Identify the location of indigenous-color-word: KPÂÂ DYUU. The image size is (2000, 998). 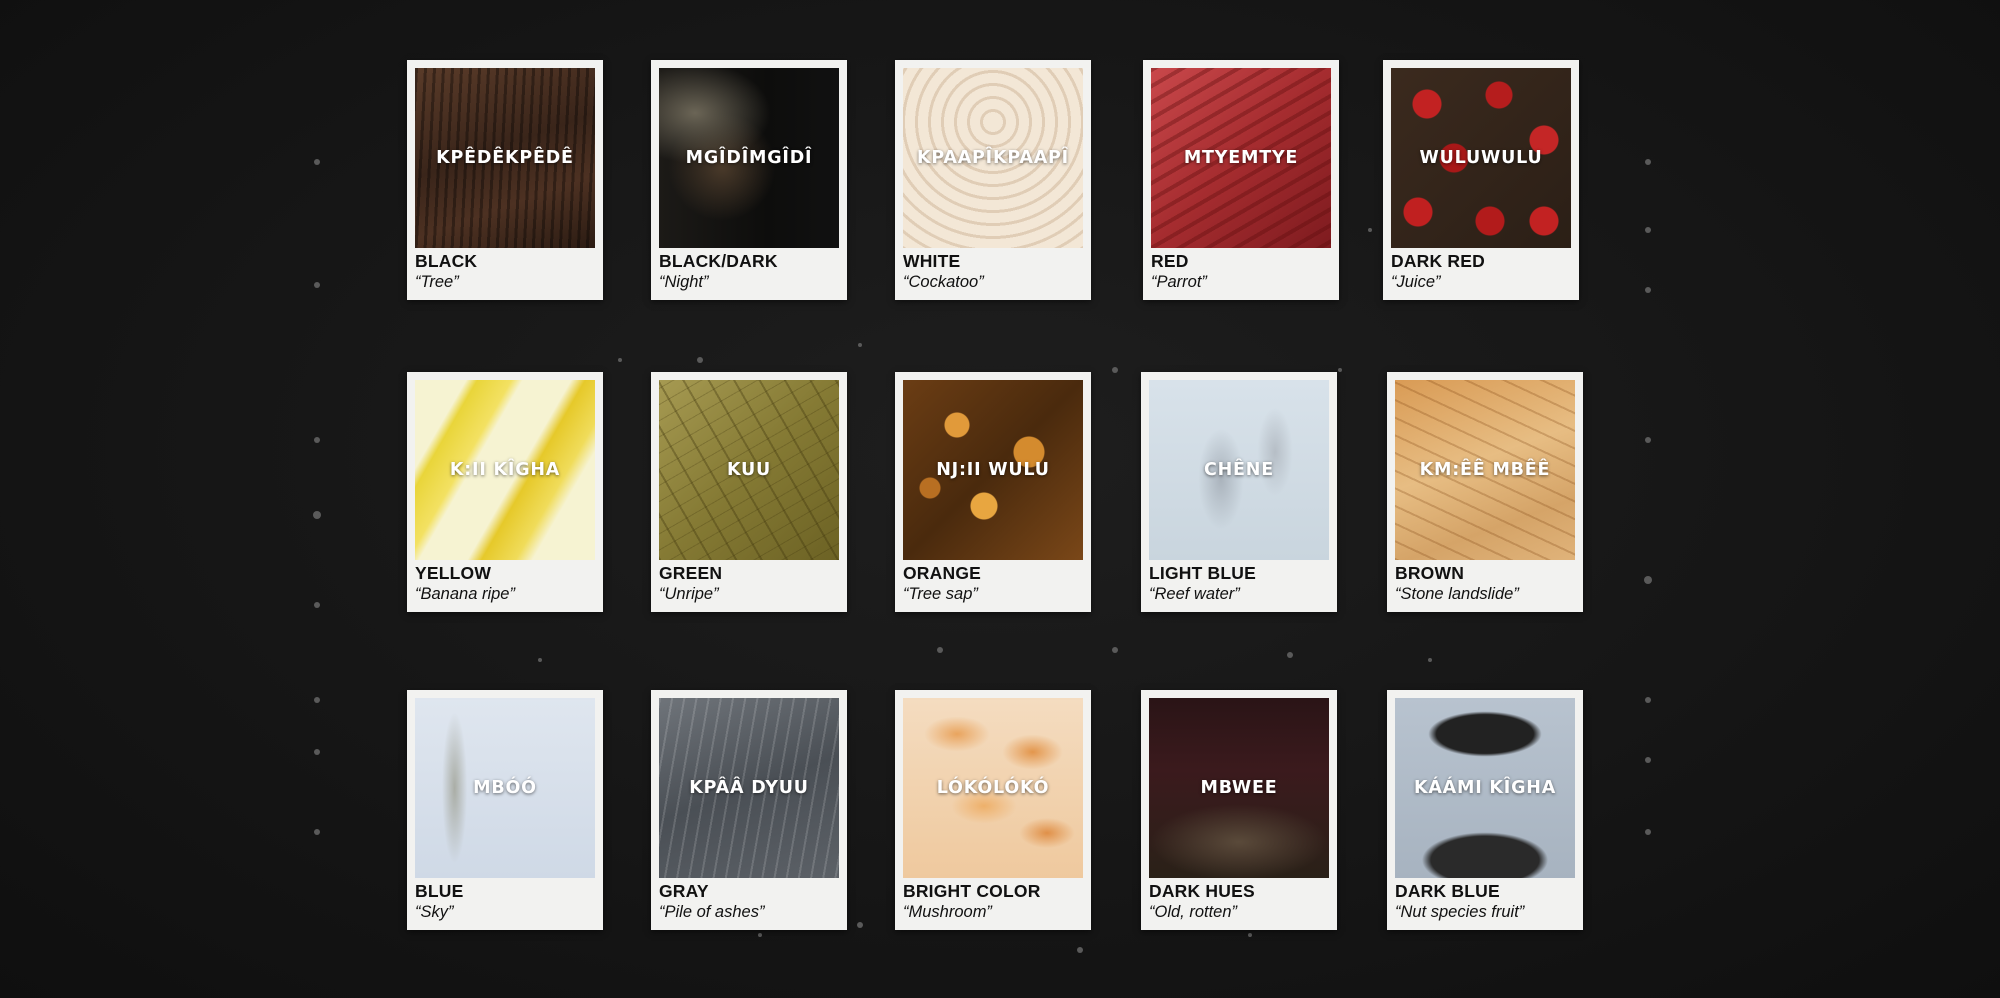
(749, 788).